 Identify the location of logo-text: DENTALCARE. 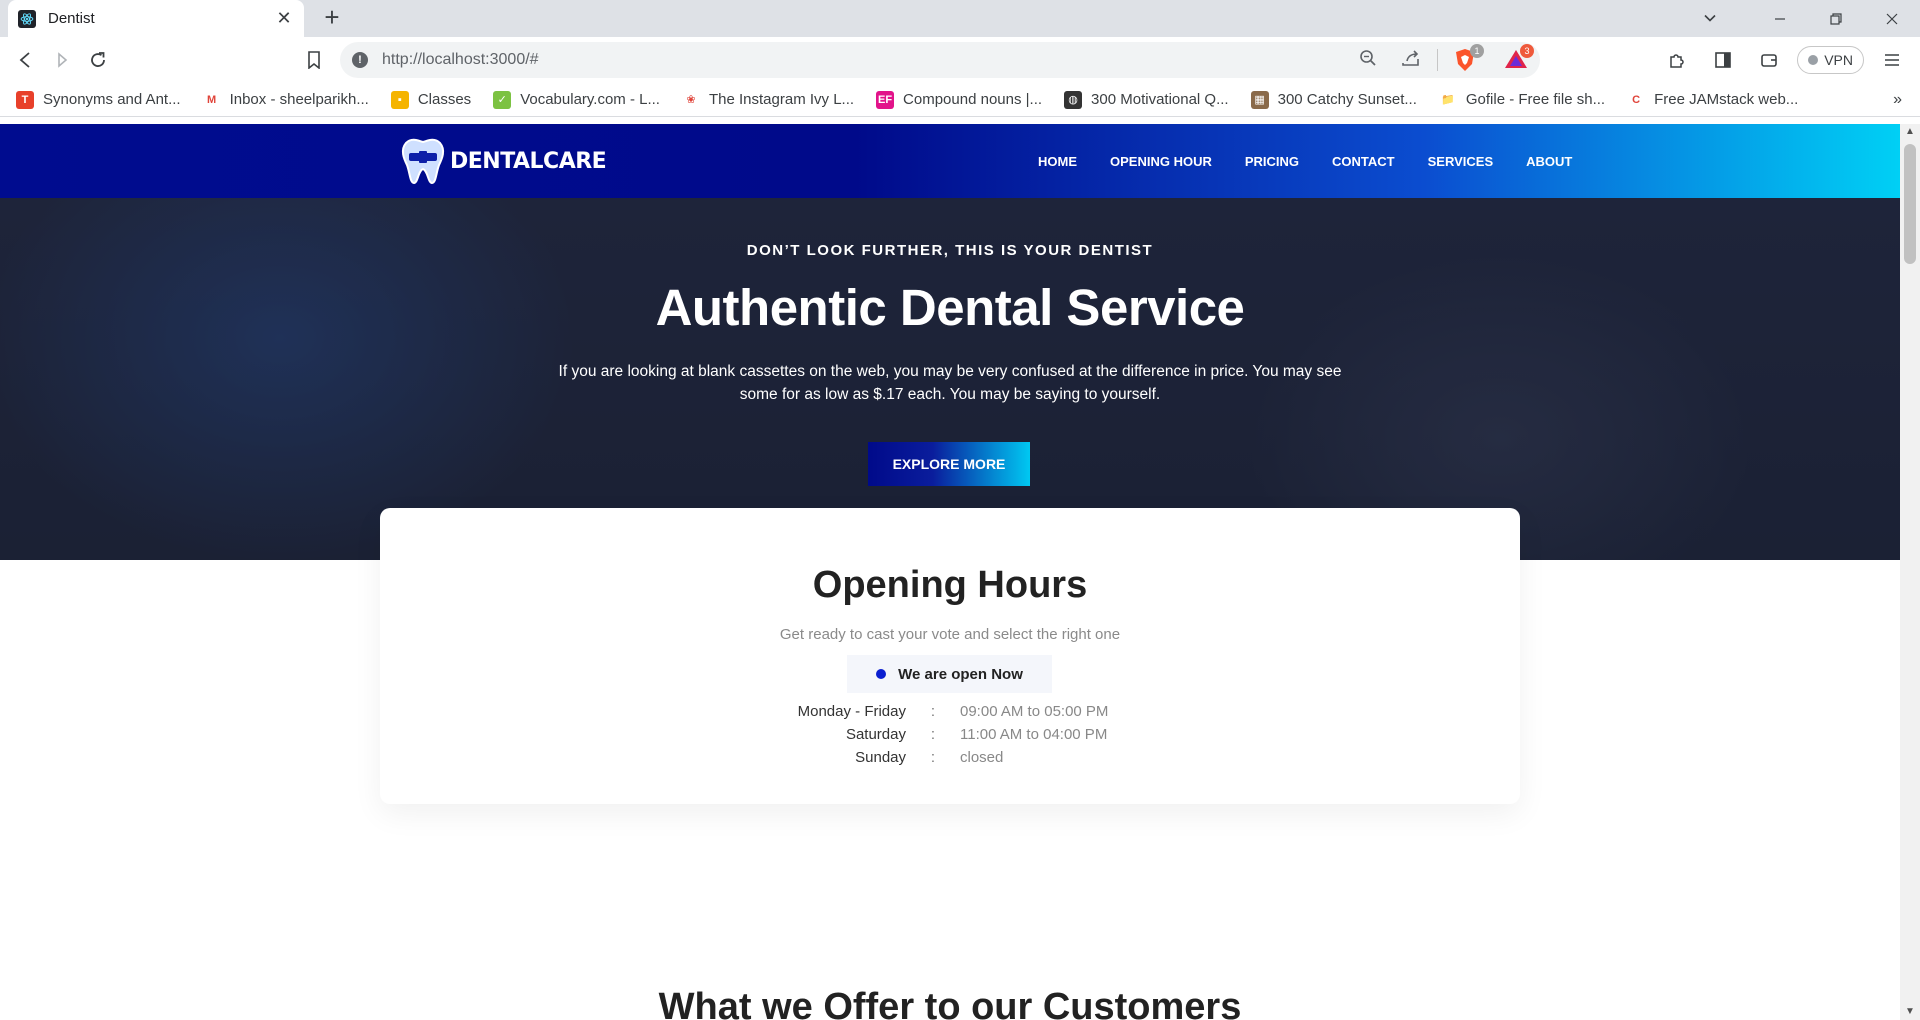
(528, 161).